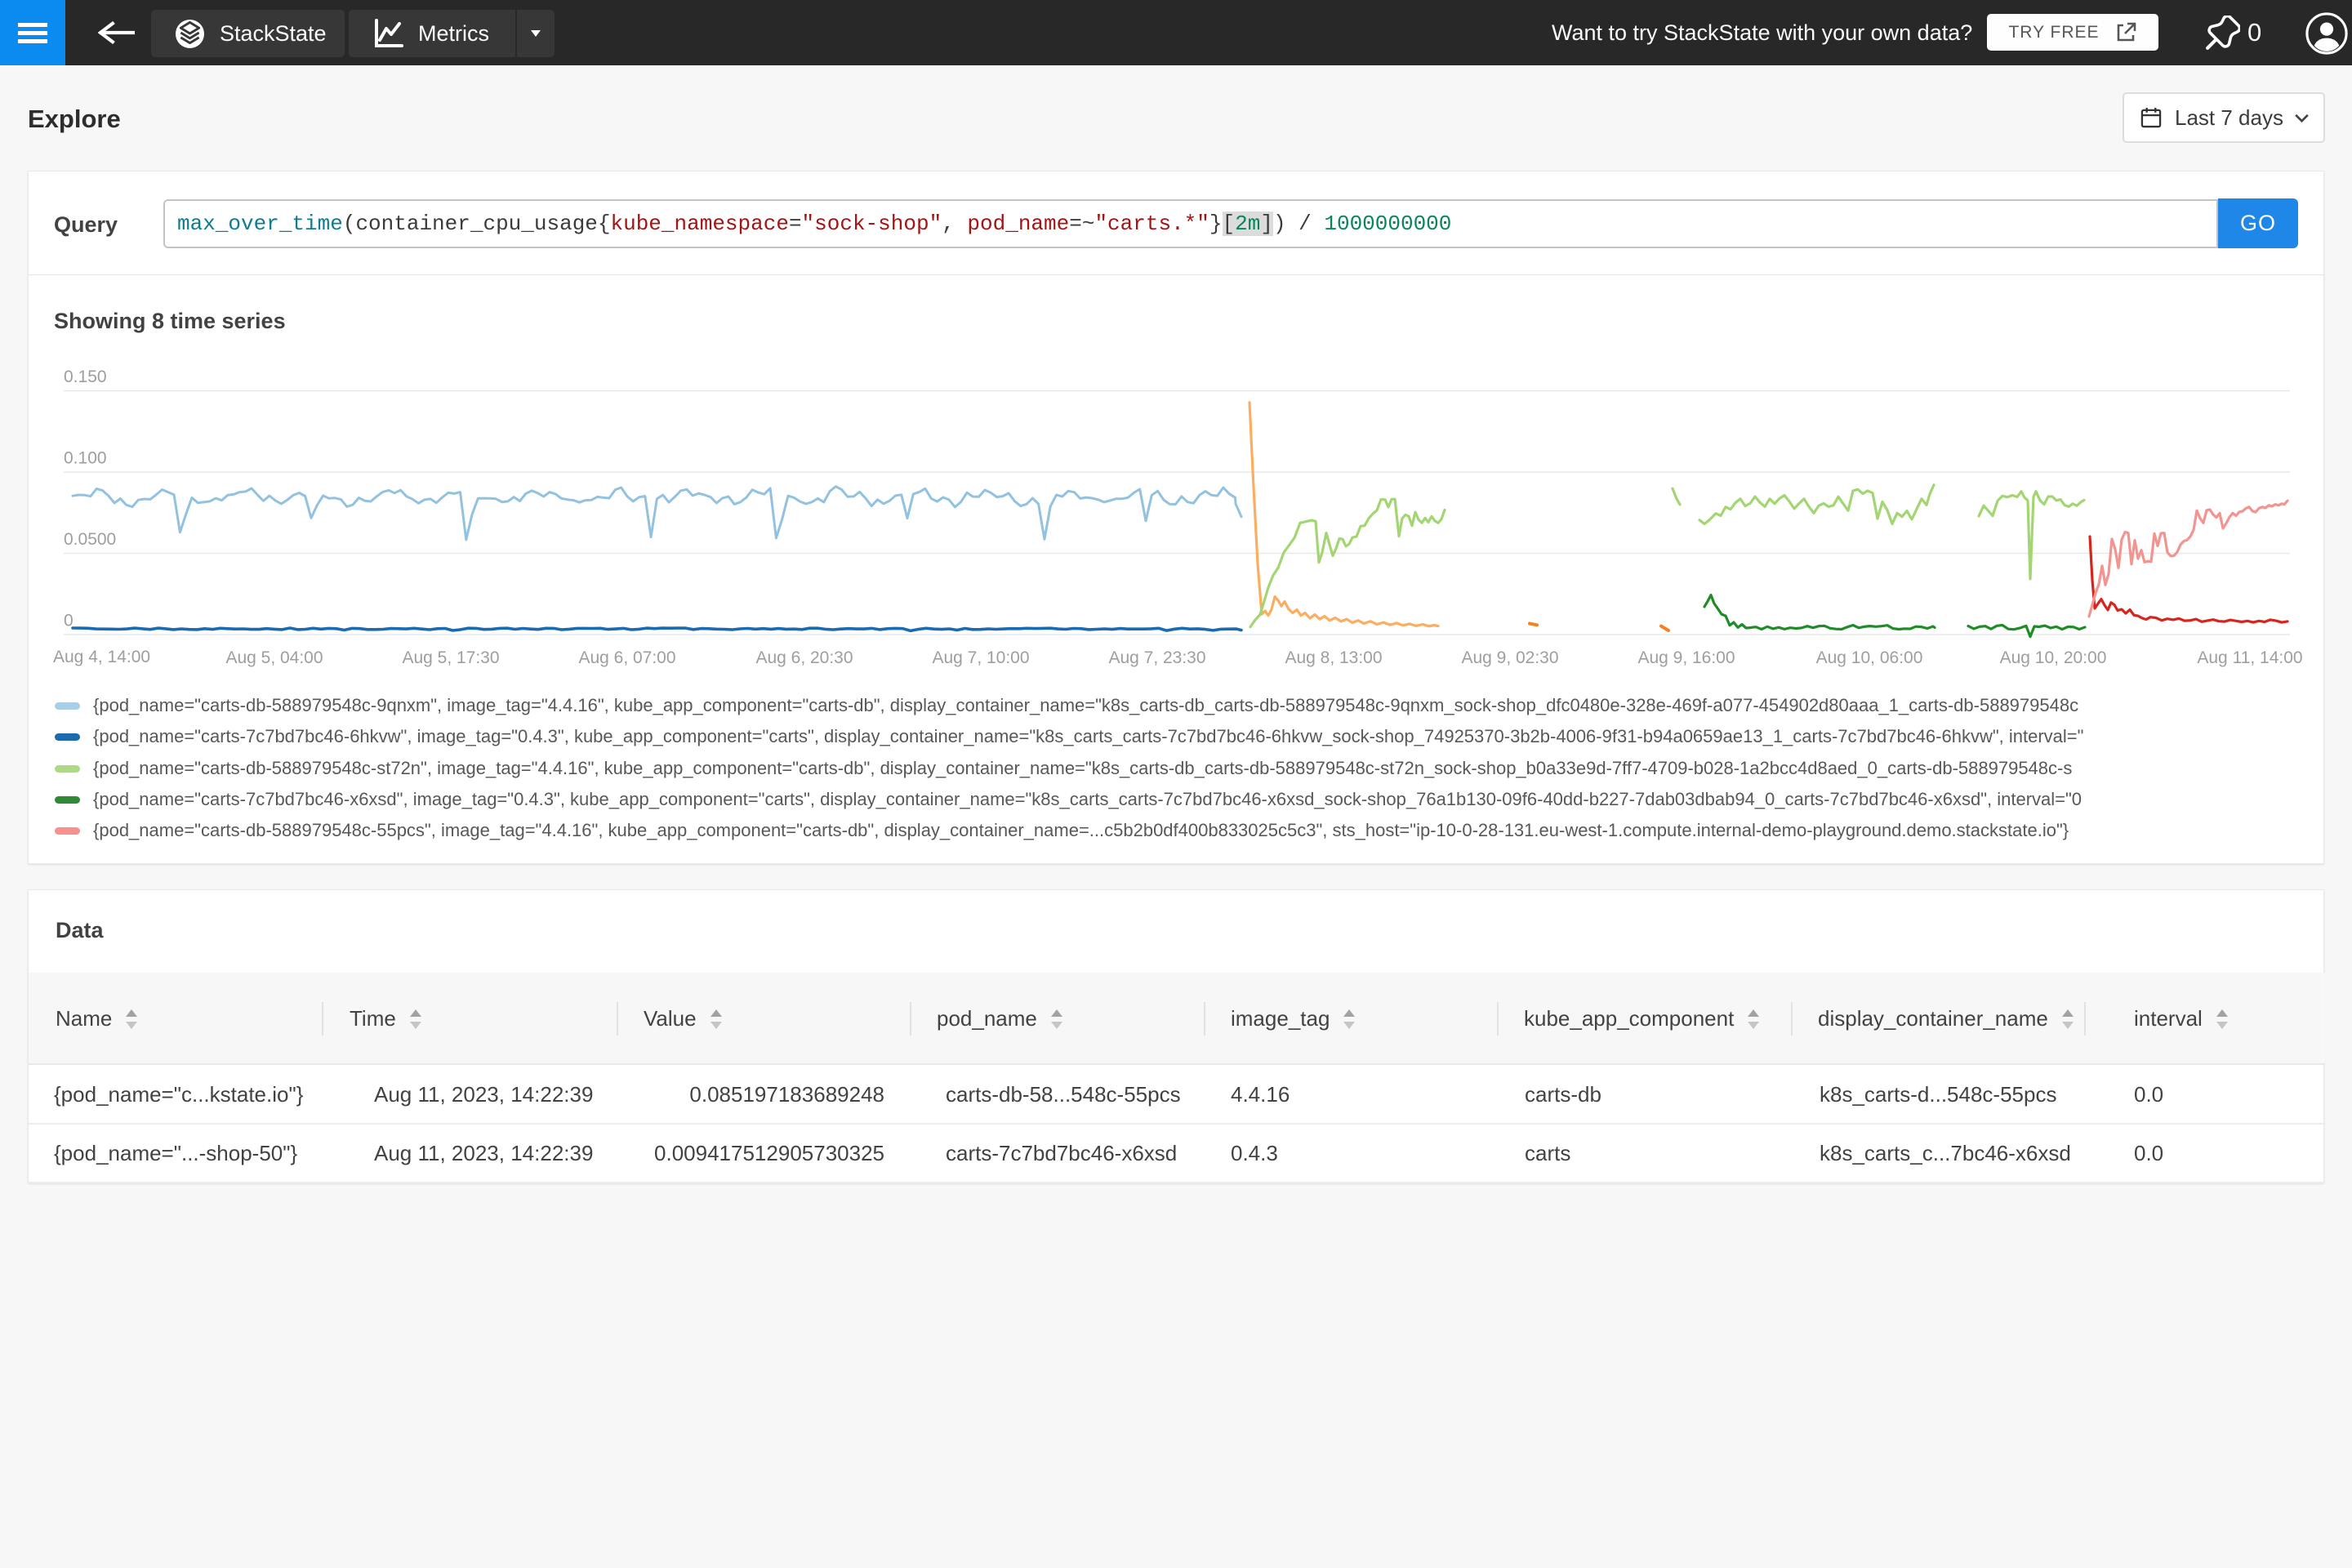  What do you see at coordinates (90, 539) in the screenshot?
I see `svg-text: 0.0500` at bounding box center [90, 539].